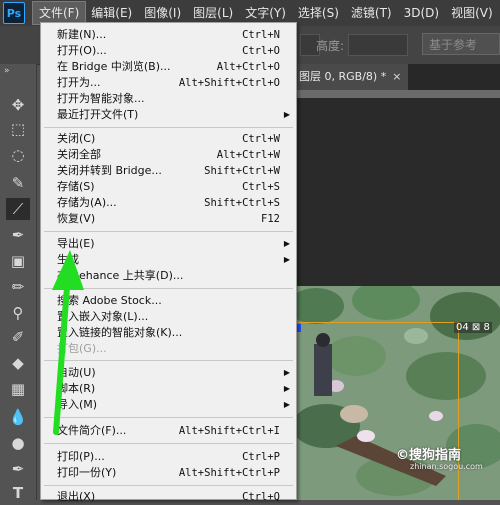 The height and width of the screenshot is (505, 500). I want to click on reference-button: 基于参考, so click(461, 44).